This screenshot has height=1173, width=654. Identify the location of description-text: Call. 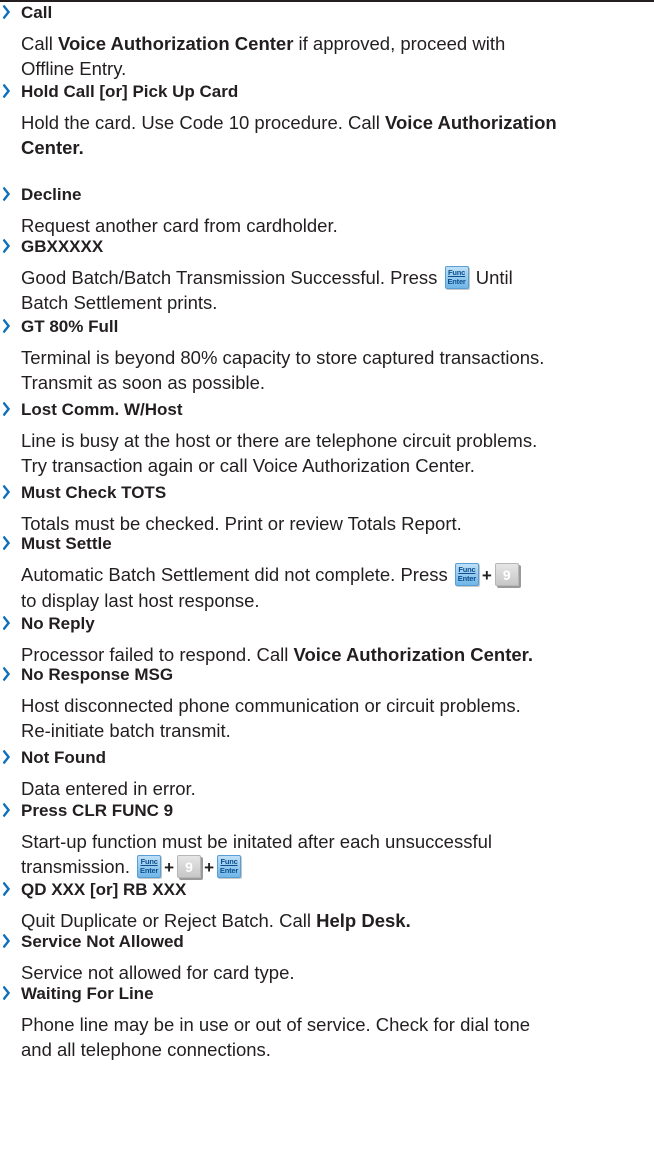
(40, 43).